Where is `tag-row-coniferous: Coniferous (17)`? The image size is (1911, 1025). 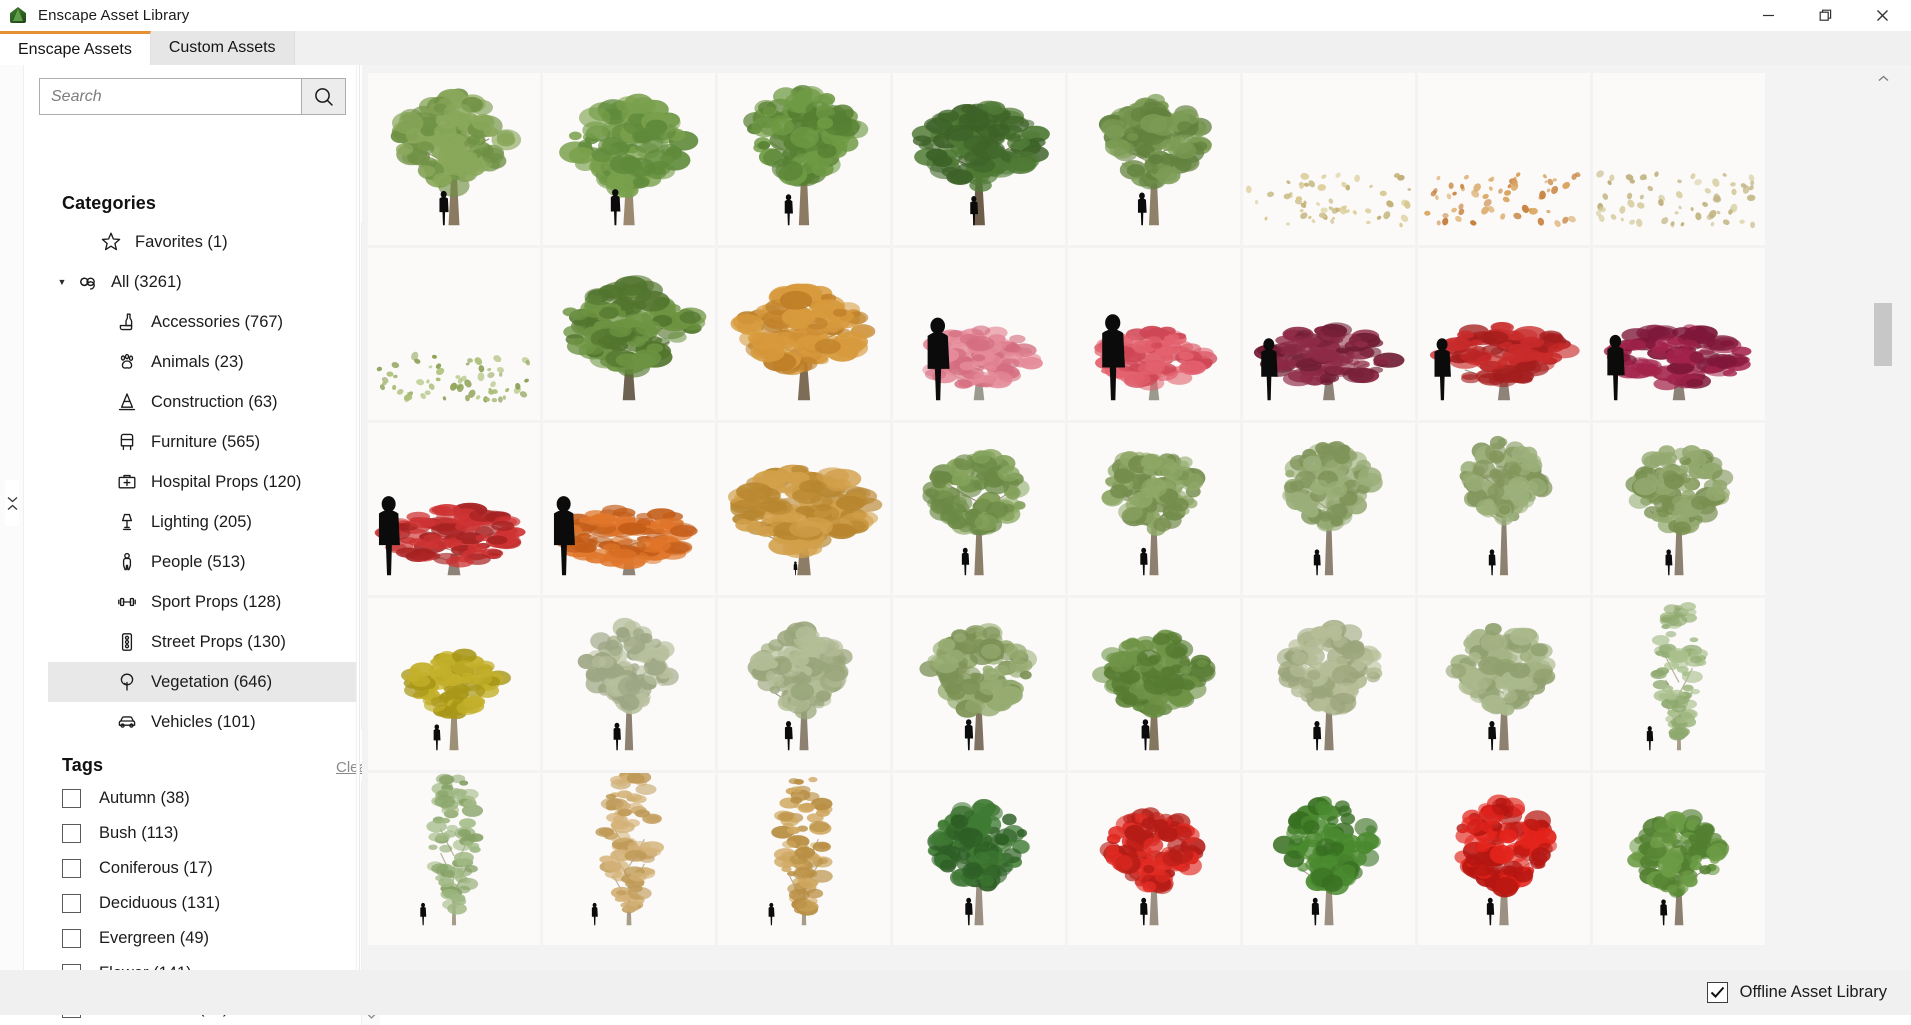 tag-row-coniferous: Coniferous (17) is located at coordinates (204, 868).